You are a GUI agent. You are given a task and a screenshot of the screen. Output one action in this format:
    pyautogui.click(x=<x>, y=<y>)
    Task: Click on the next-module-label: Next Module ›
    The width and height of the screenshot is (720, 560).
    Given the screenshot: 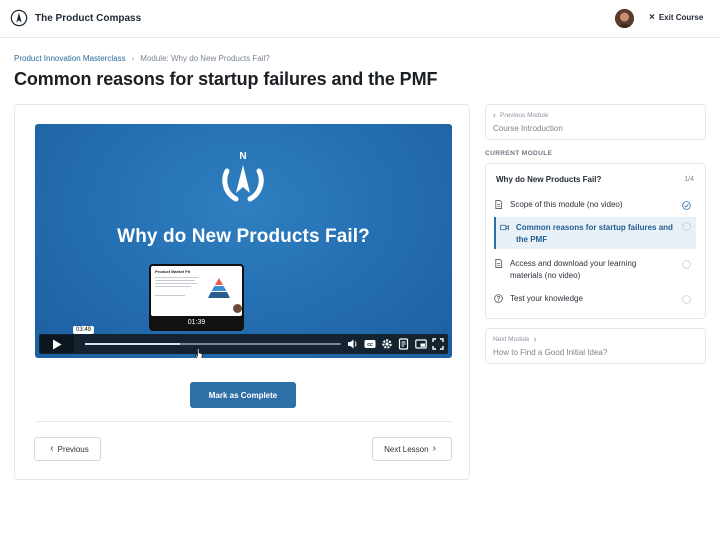 What is the action you would take?
    pyautogui.click(x=515, y=339)
    